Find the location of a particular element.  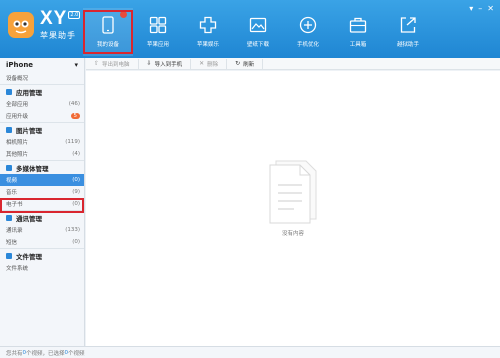

sidebar-item-label: 文件系统 is located at coordinates (17, 269).